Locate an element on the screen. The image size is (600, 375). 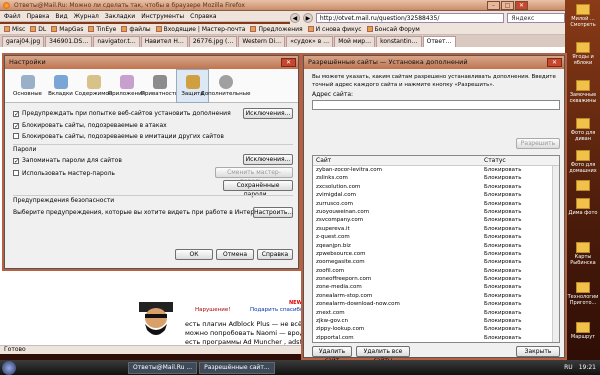
table-row: zsupereva.it Блокировать is located at coordinates (436, 229).